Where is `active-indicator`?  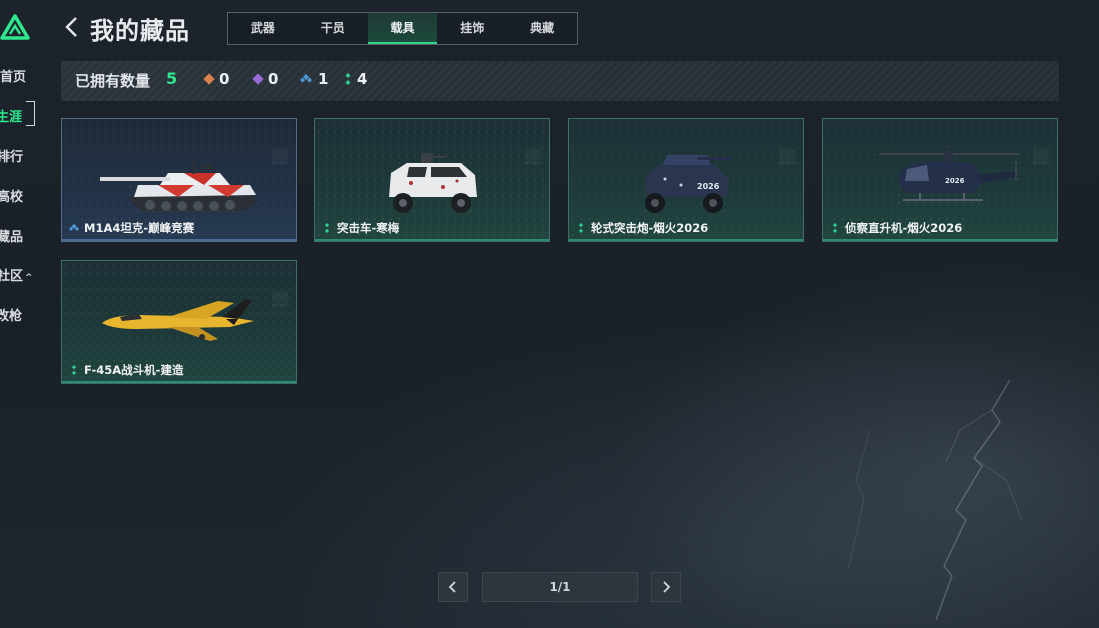 active-indicator is located at coordinates (30, 113).